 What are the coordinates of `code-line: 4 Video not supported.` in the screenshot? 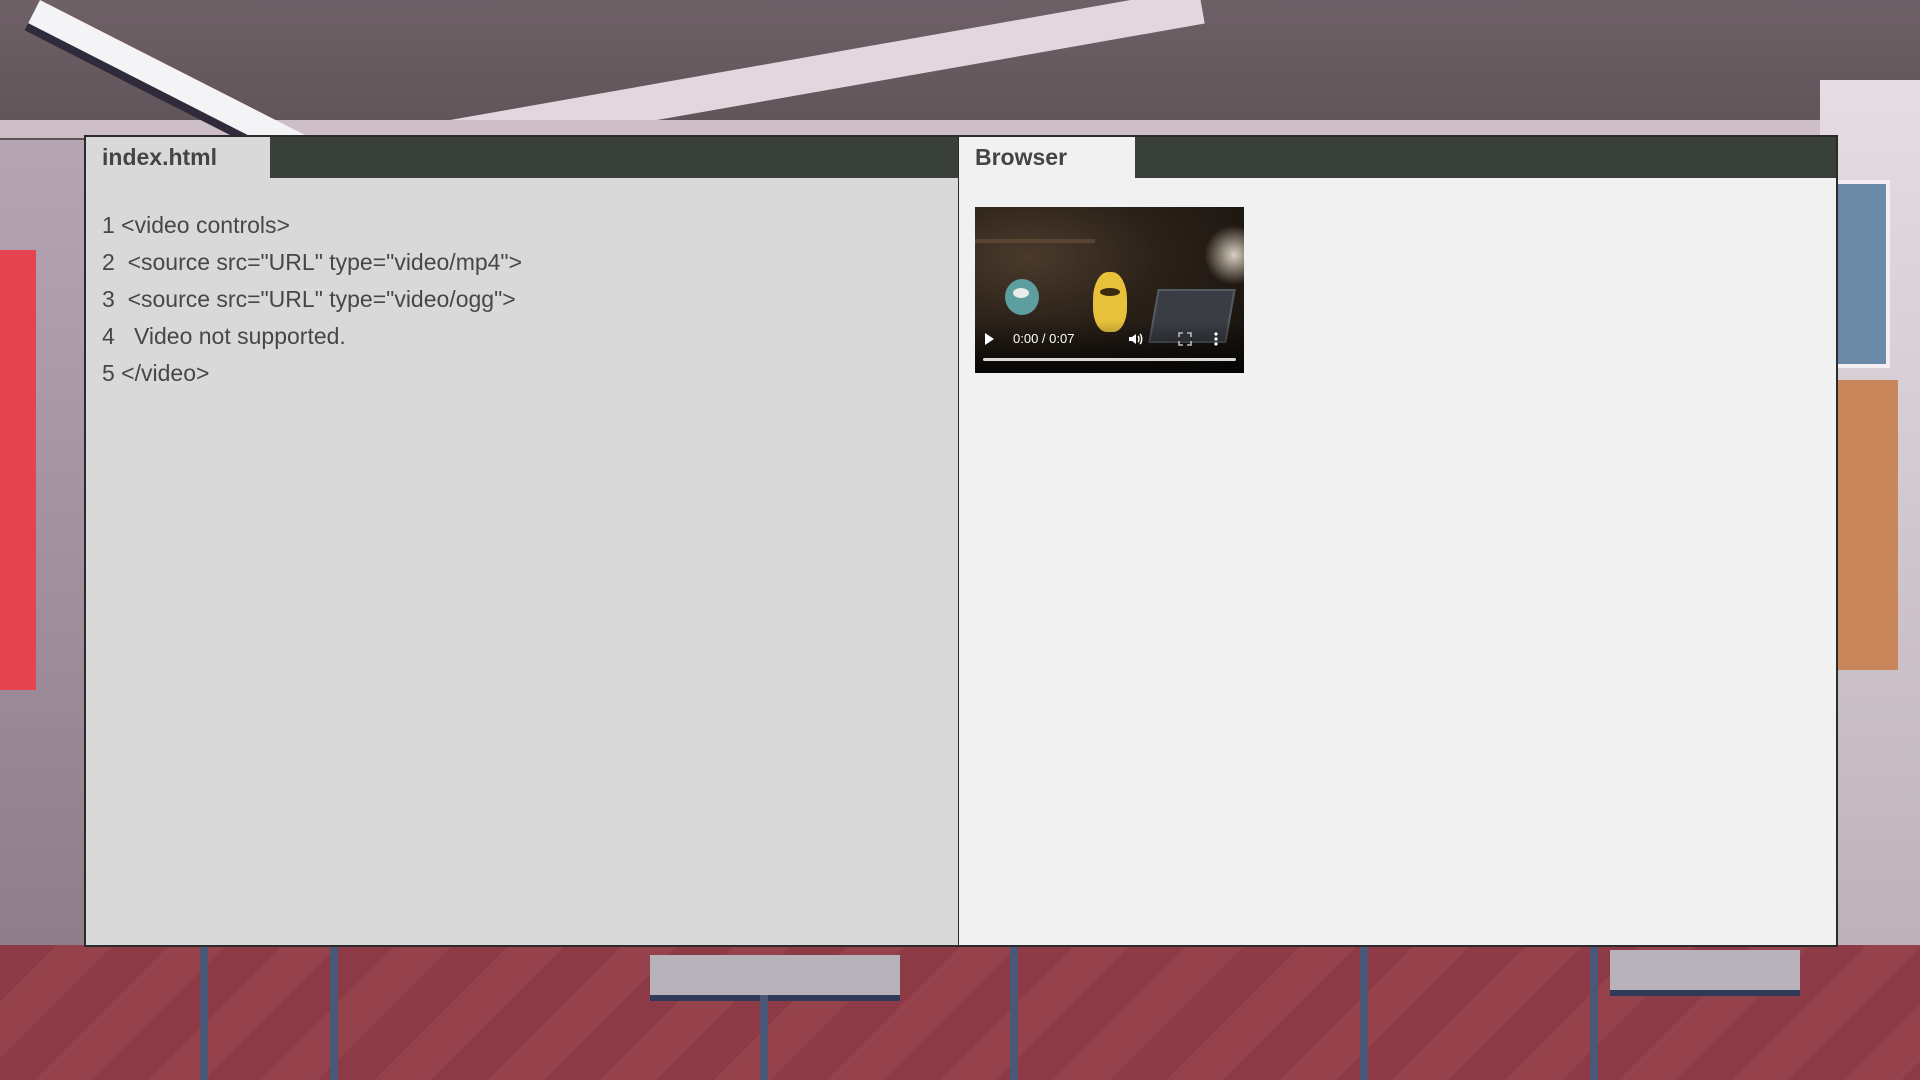 It's located at (312, 336).